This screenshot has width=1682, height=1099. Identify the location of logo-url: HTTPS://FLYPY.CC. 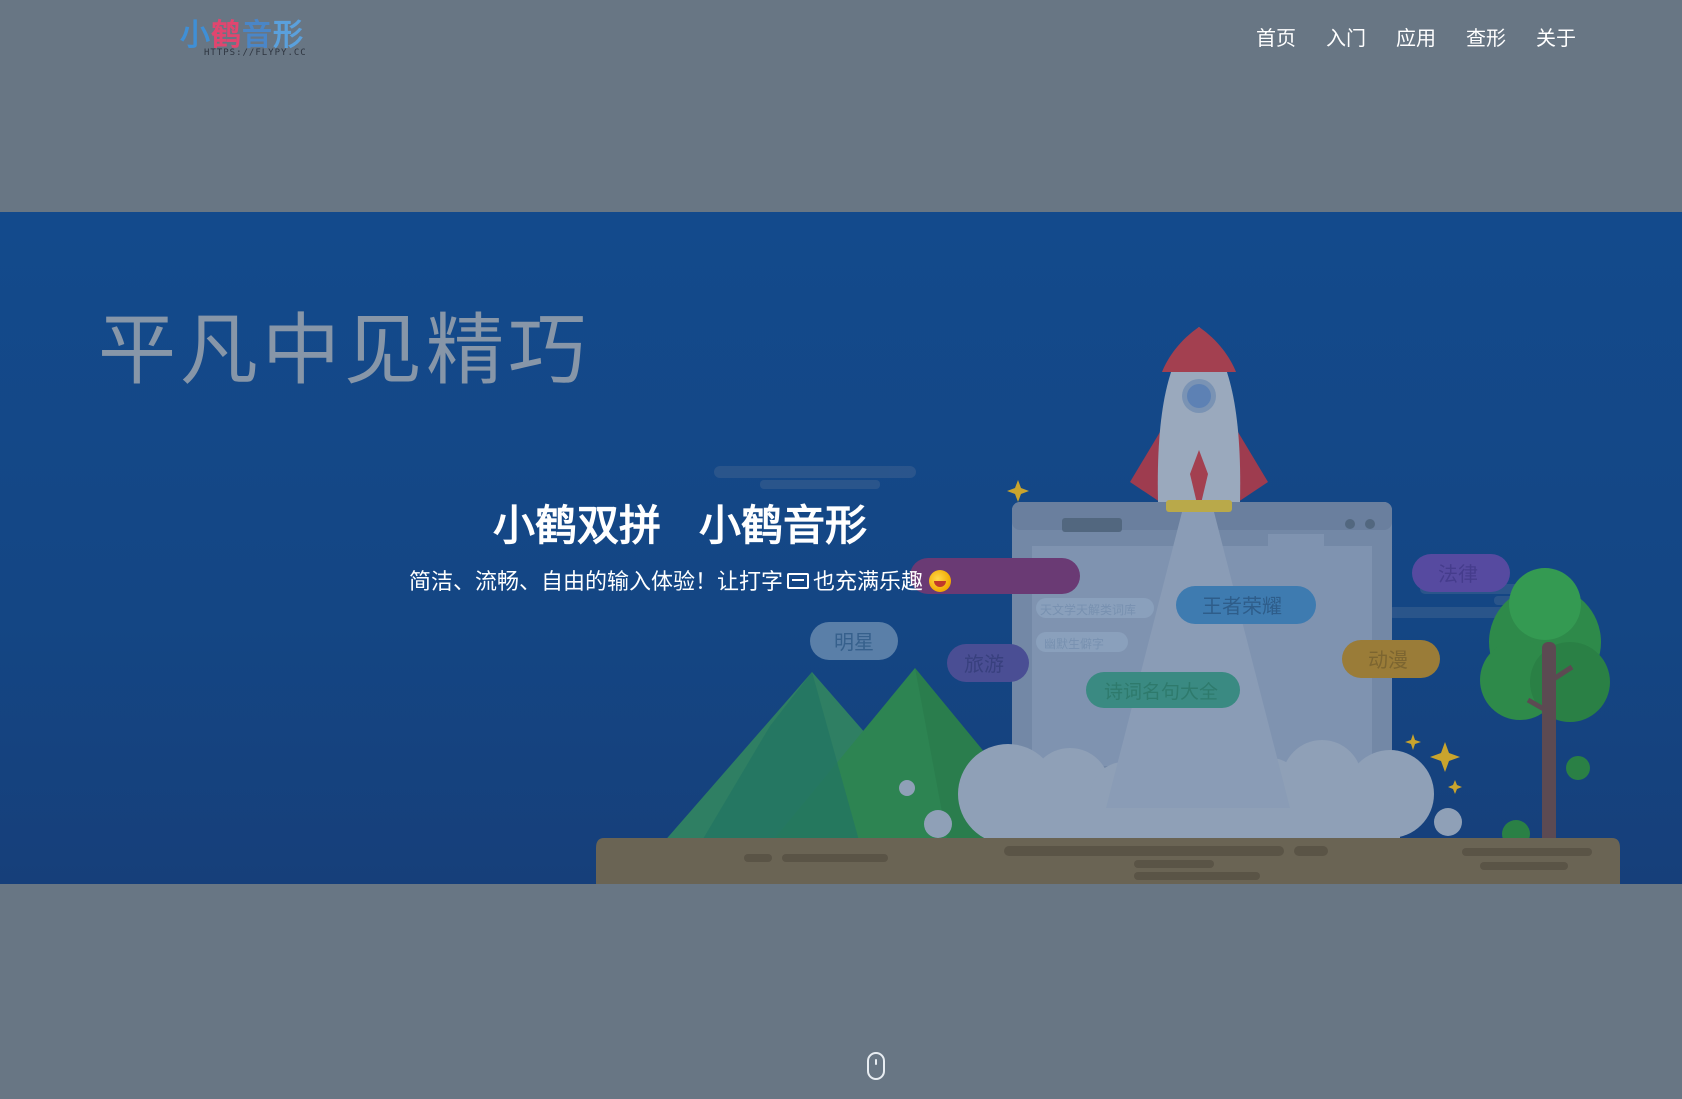
(255, 53).